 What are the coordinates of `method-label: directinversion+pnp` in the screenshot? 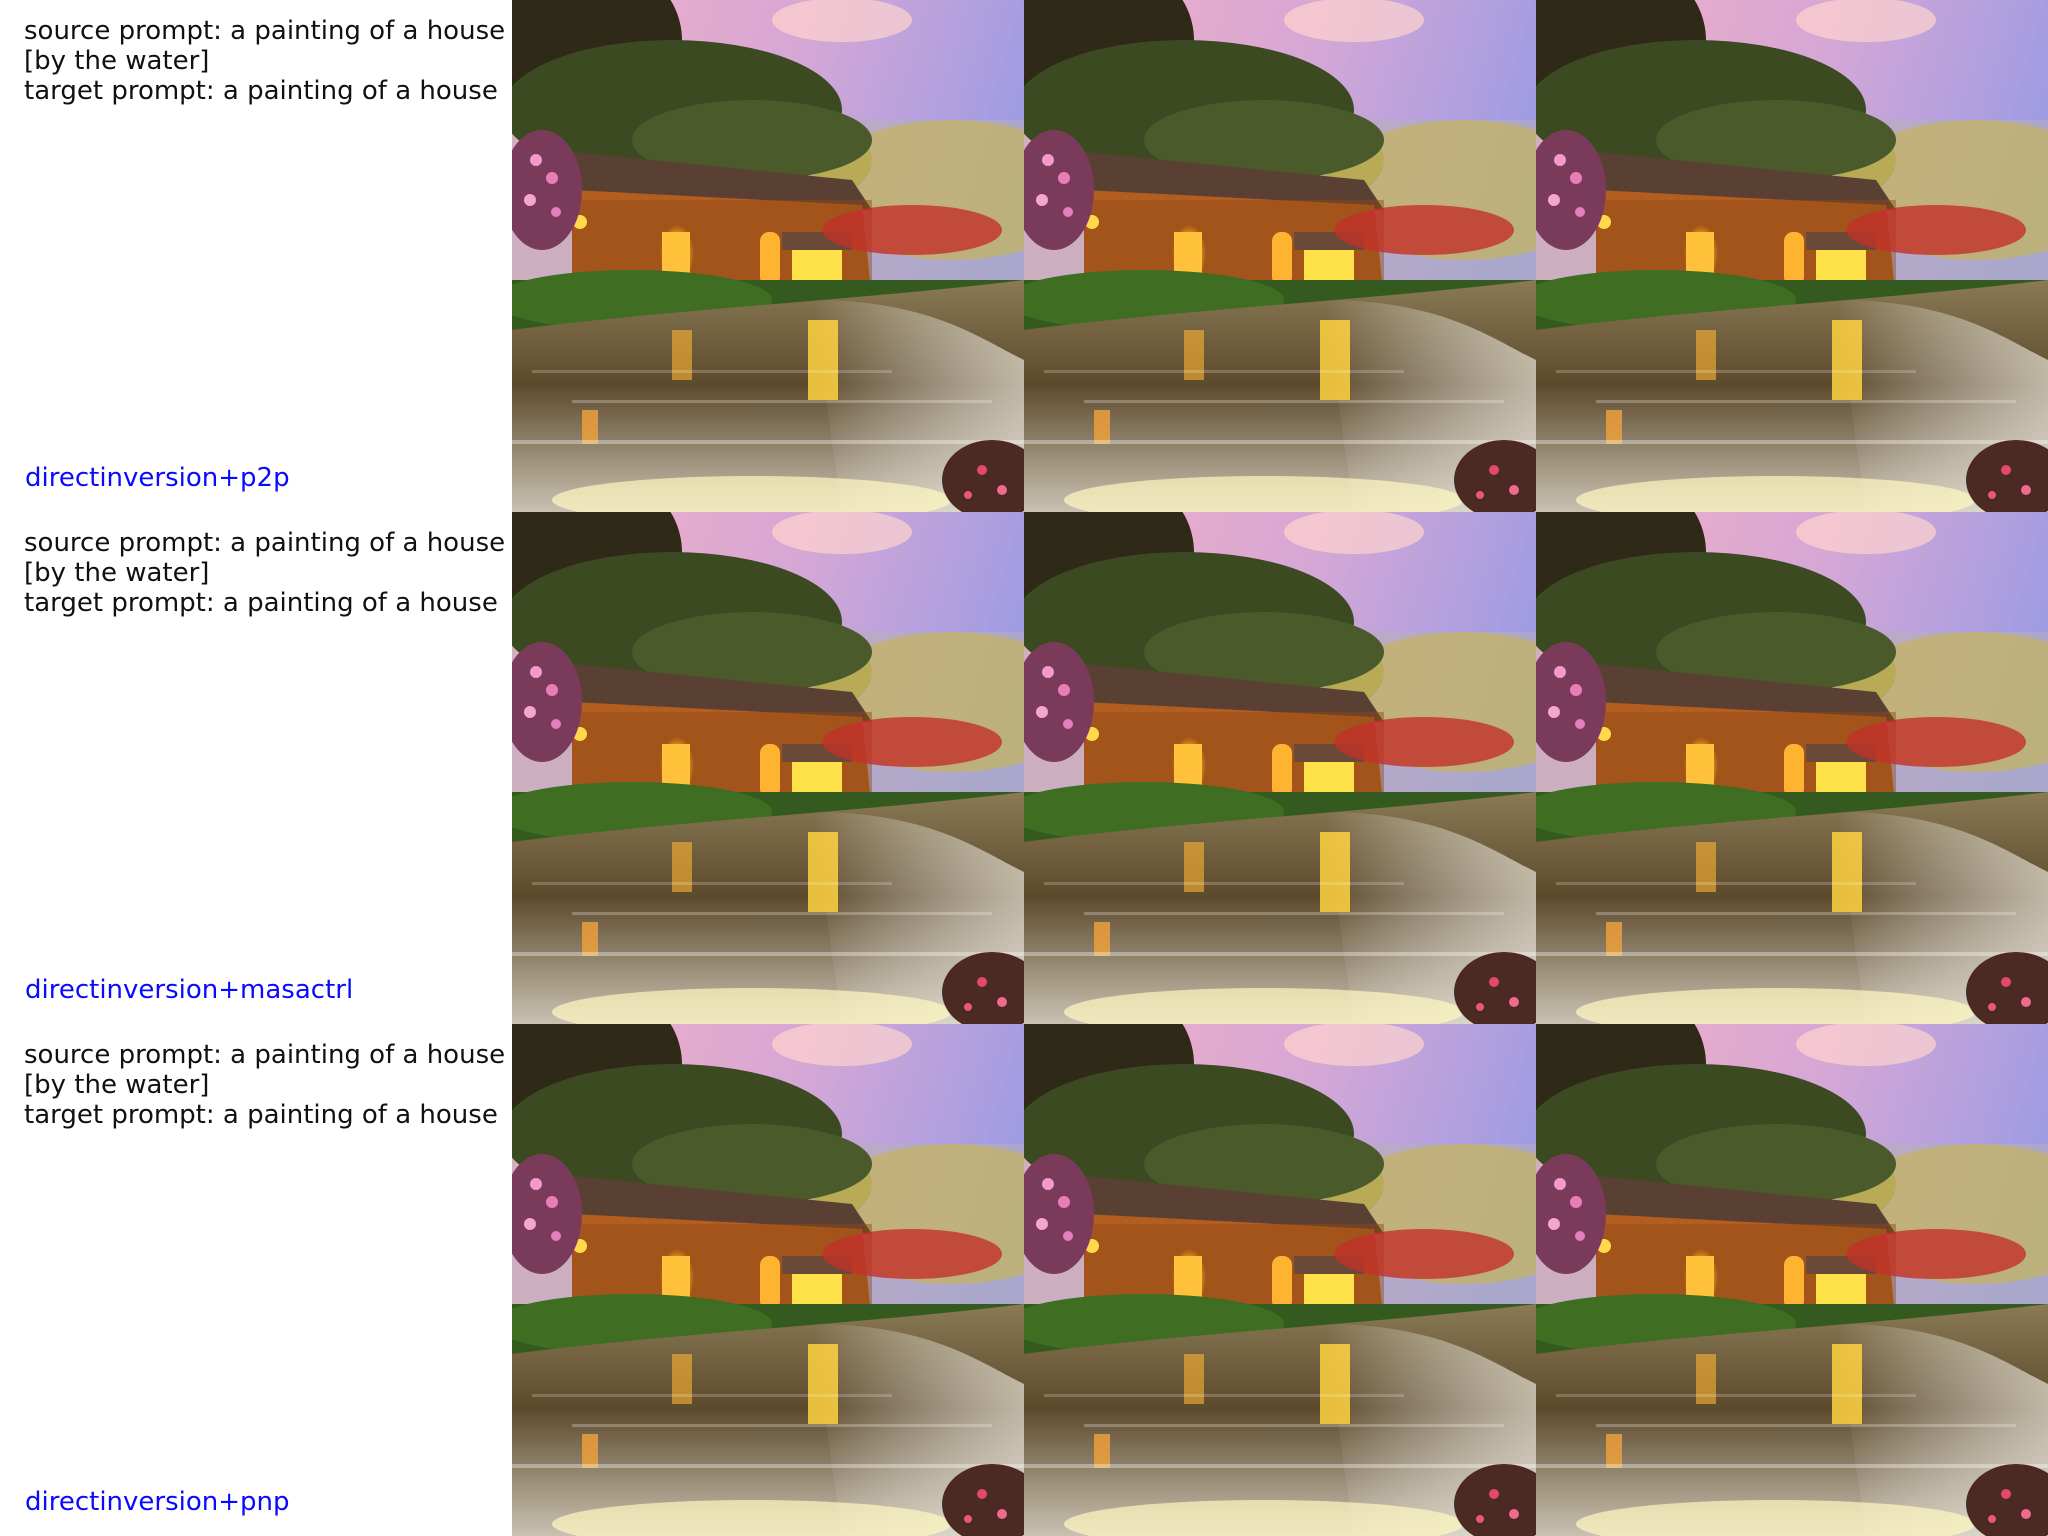 It's located at (157, 1502).